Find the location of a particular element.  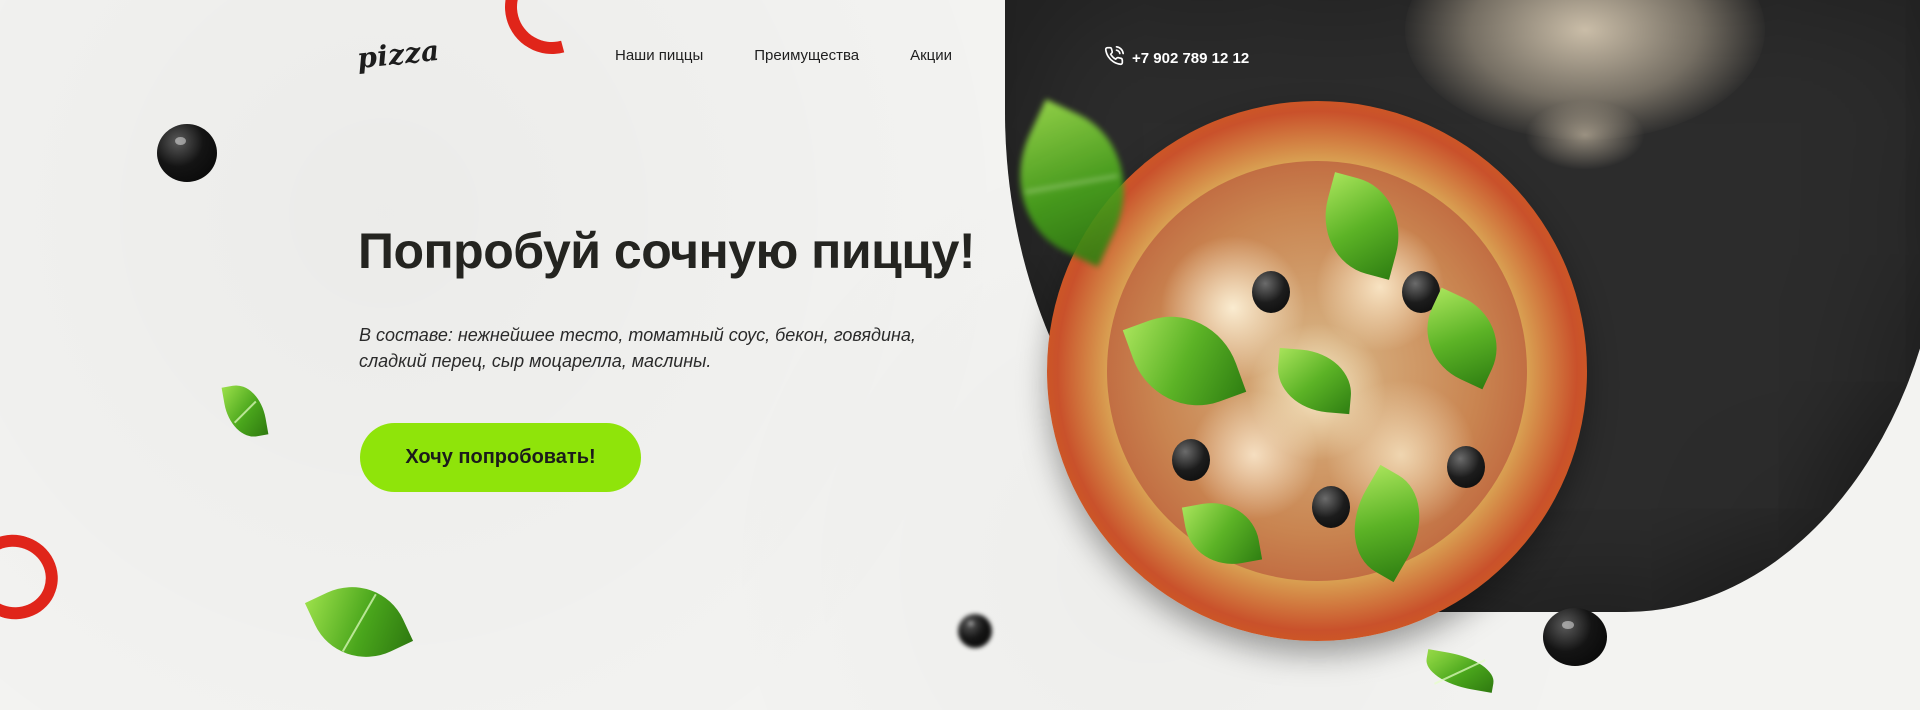

olive-top-left is located at coordinates (187, 153).